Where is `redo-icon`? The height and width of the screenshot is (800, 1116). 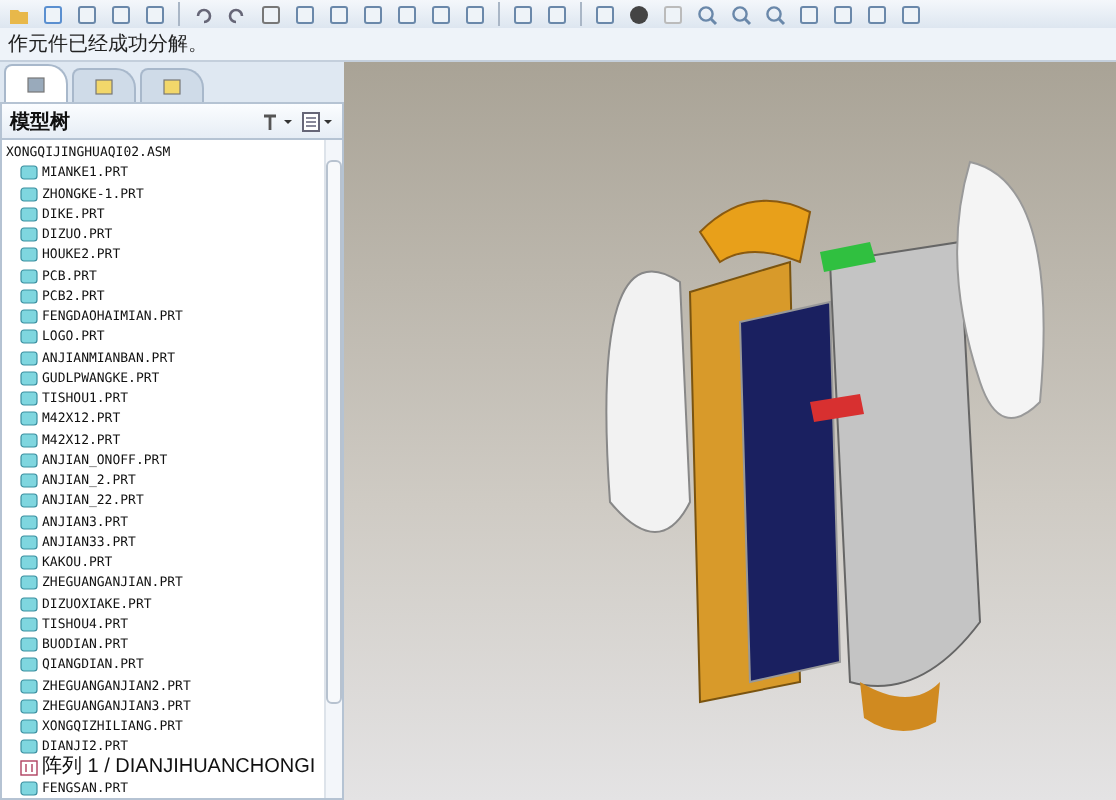
redo-icon is located at coordinates (237, 14).